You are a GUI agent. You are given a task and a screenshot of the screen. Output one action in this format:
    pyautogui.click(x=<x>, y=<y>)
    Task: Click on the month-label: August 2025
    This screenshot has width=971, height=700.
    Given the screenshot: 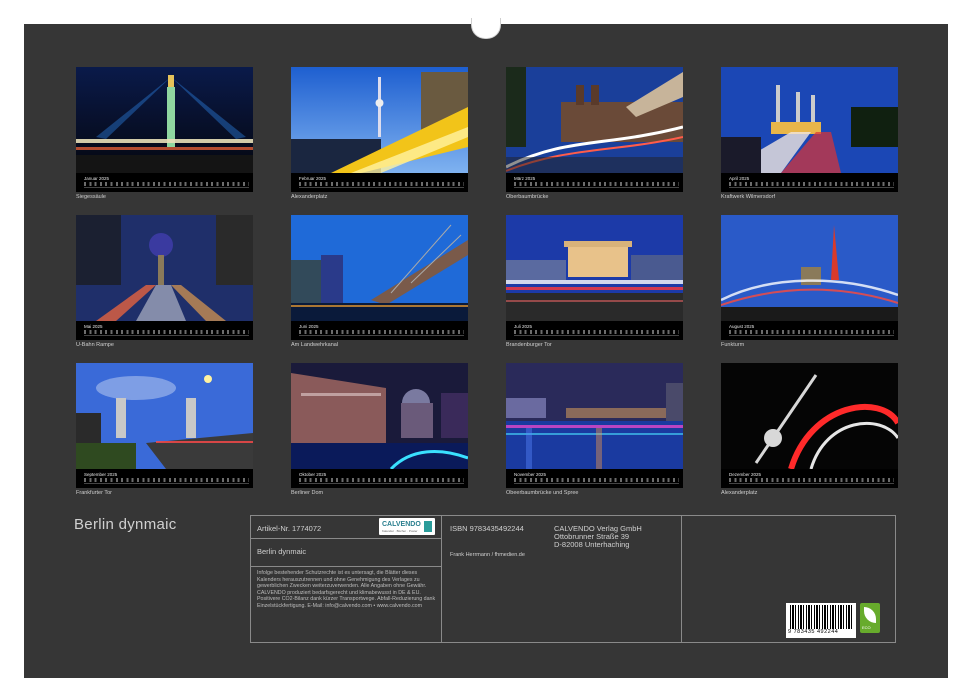 What is the action you would take?
    pyautogui.click(x=742, y=326)
    